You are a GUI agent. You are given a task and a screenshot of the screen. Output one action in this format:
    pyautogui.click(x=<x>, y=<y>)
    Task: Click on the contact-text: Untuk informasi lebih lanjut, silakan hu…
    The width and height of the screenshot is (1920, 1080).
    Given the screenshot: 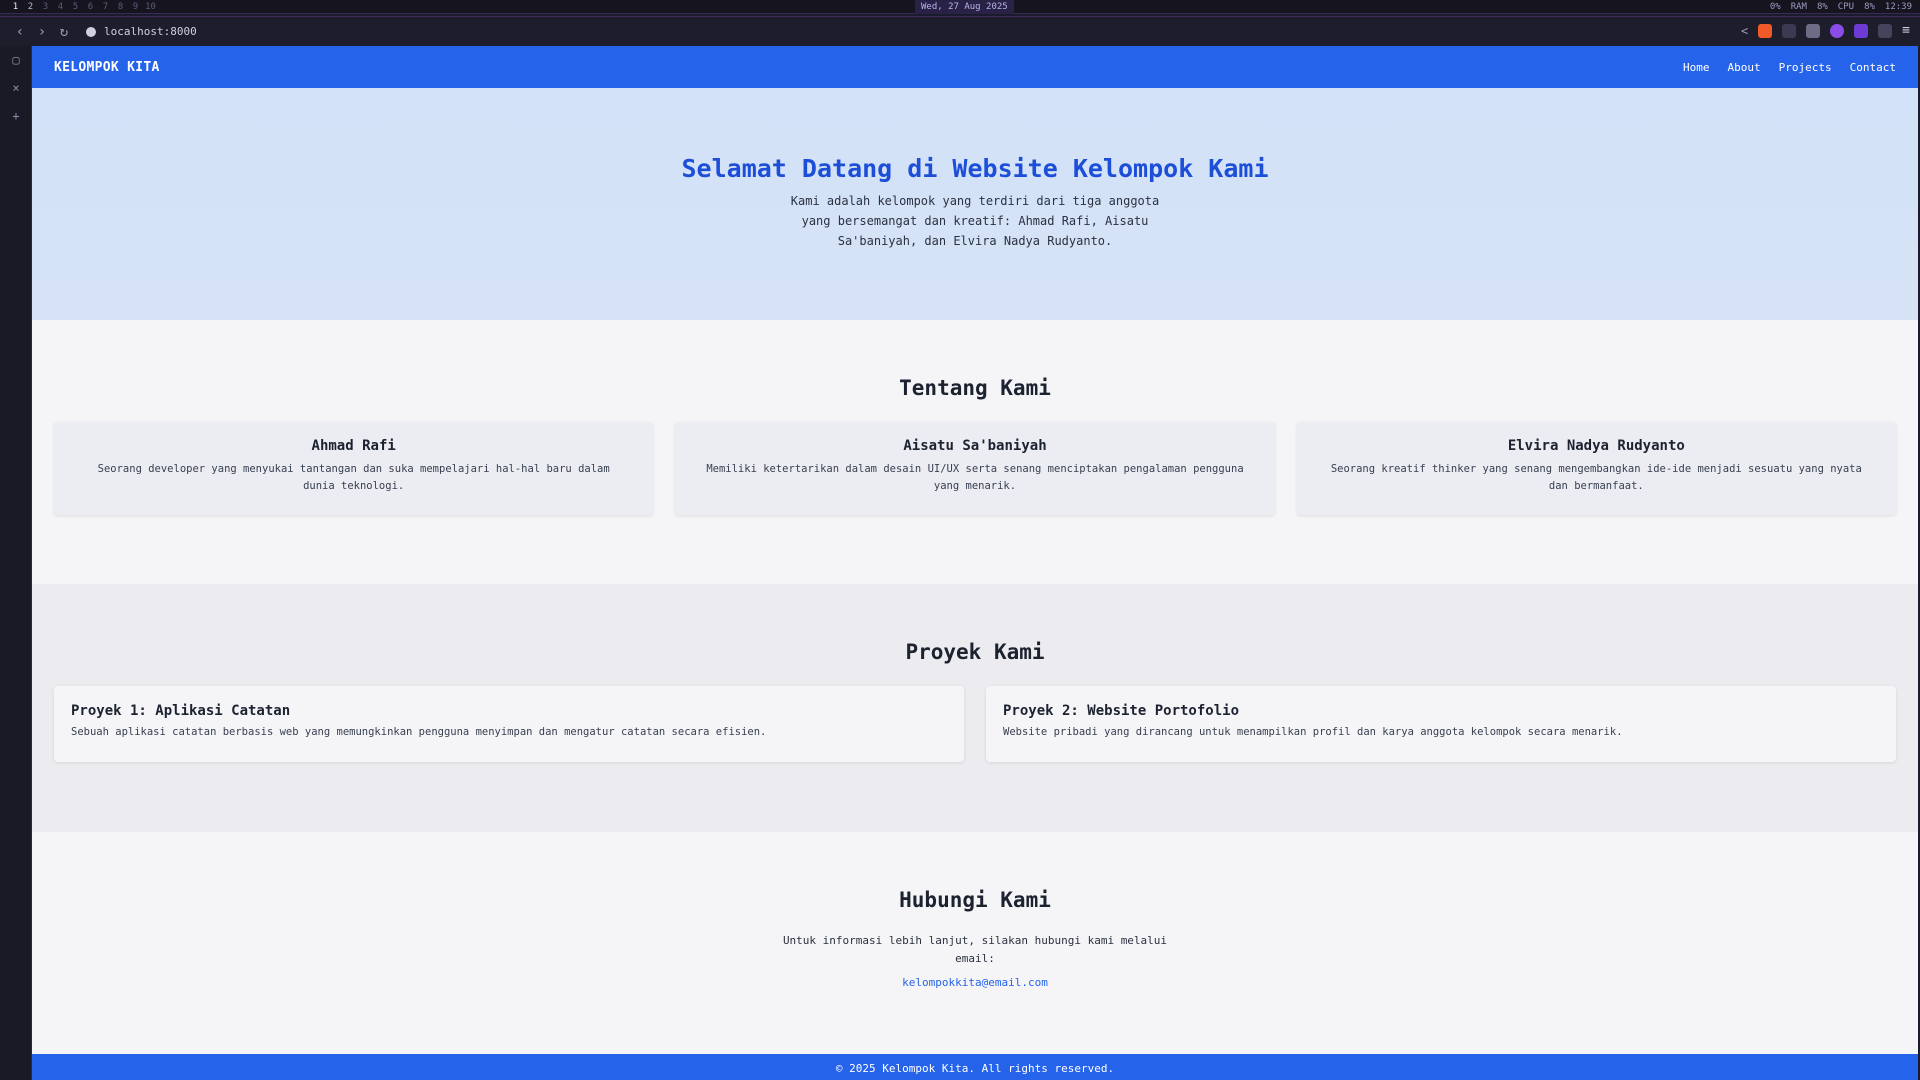 What is the action you would take?
    pyautogui.click(x=975, y=949)
    